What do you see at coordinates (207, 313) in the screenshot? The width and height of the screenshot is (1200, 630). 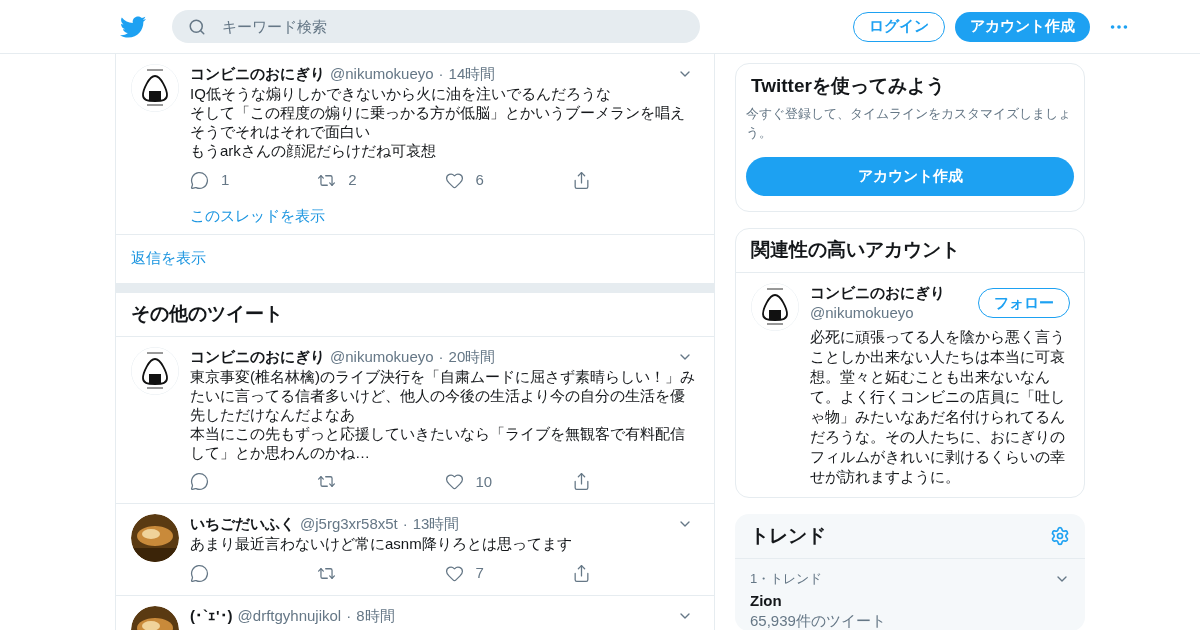 I see `section-title: その他のツイート` at bounding box center [207, 313].